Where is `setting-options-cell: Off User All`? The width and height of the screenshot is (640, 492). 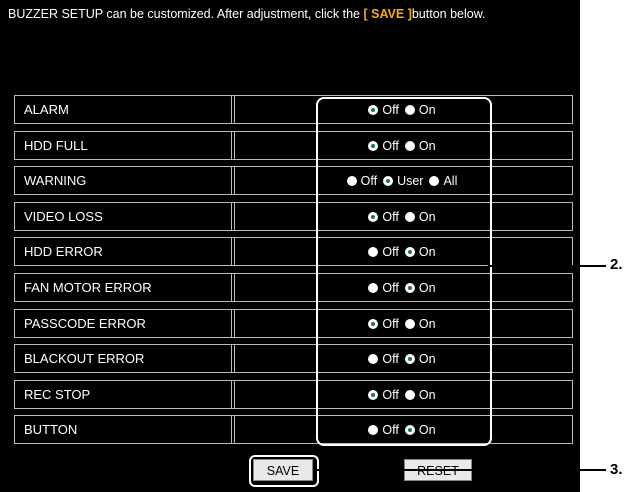
setting-options-cell: Off User All is located at coordinates (402, 180).